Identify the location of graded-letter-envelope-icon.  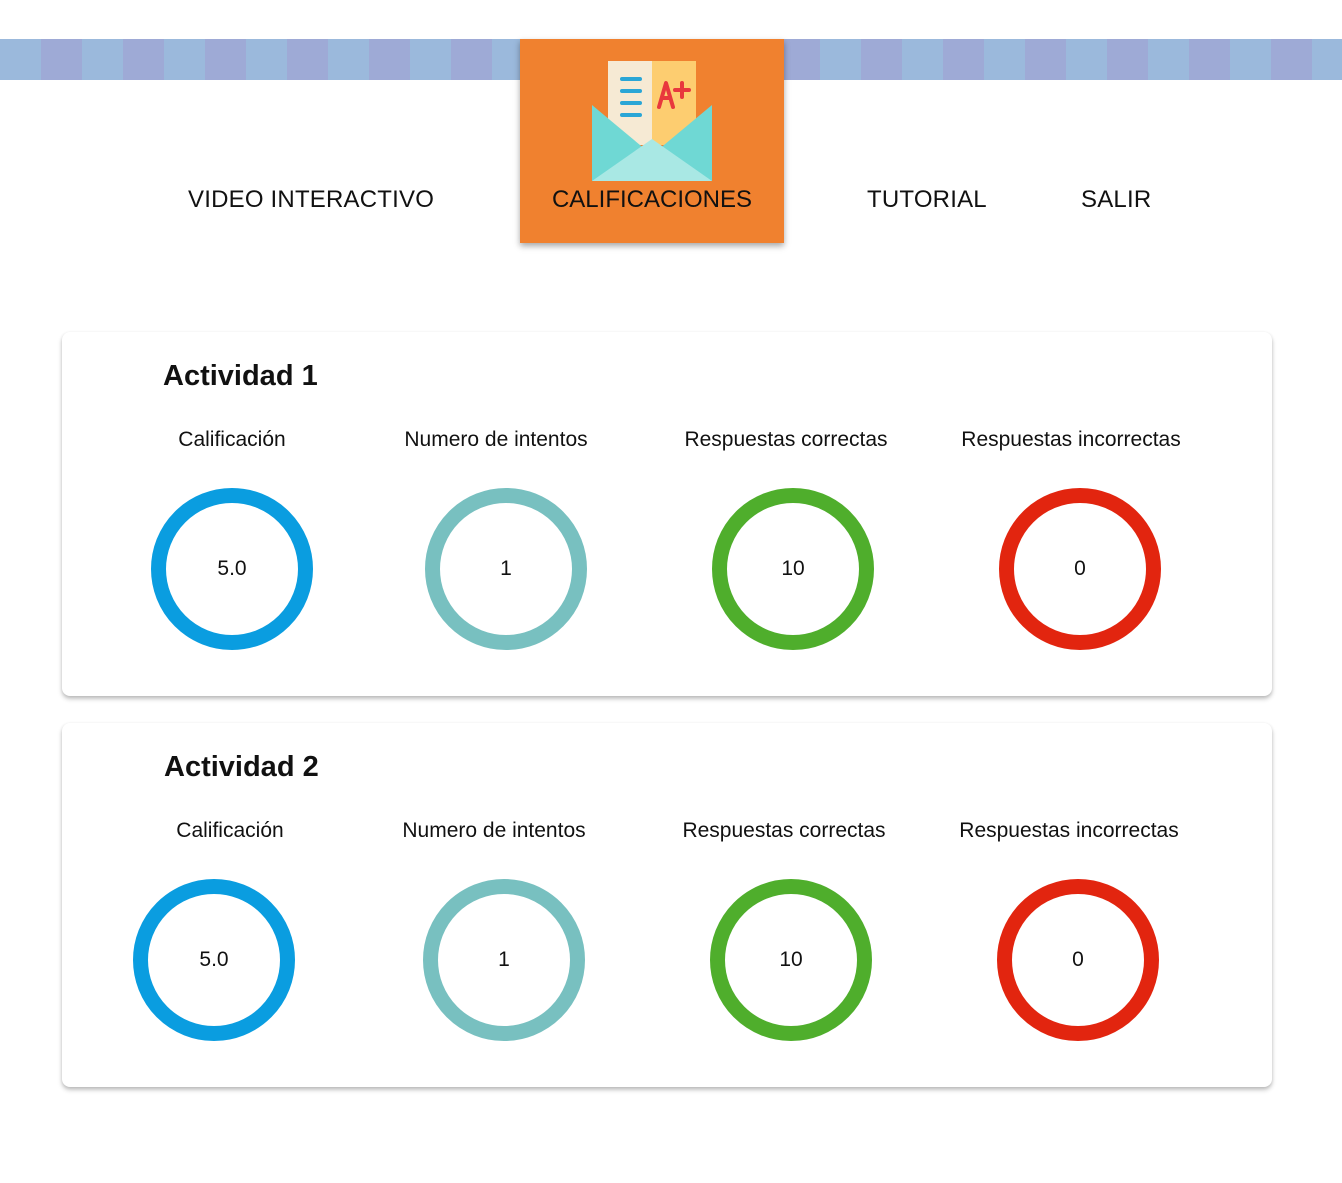
(652, 121).